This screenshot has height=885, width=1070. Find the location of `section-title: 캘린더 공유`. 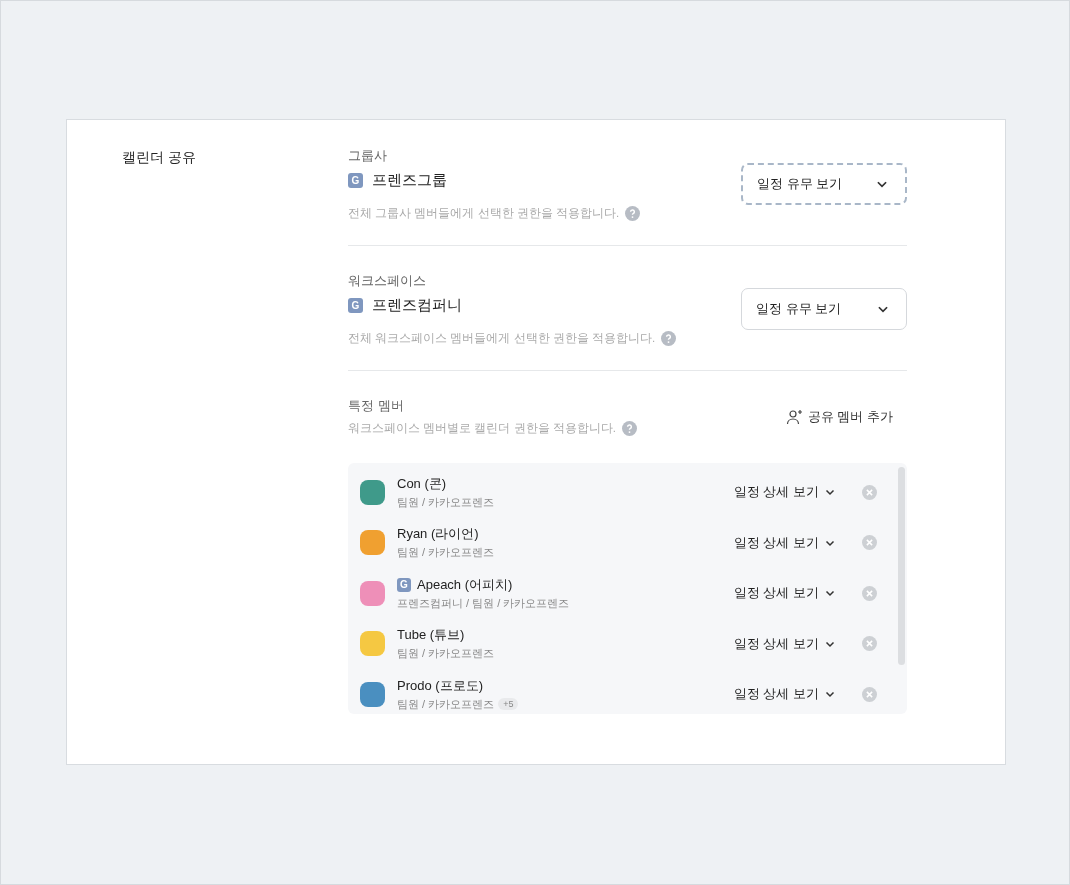

section-title: 캘린더 공유 is located at coordinates (159, 157).